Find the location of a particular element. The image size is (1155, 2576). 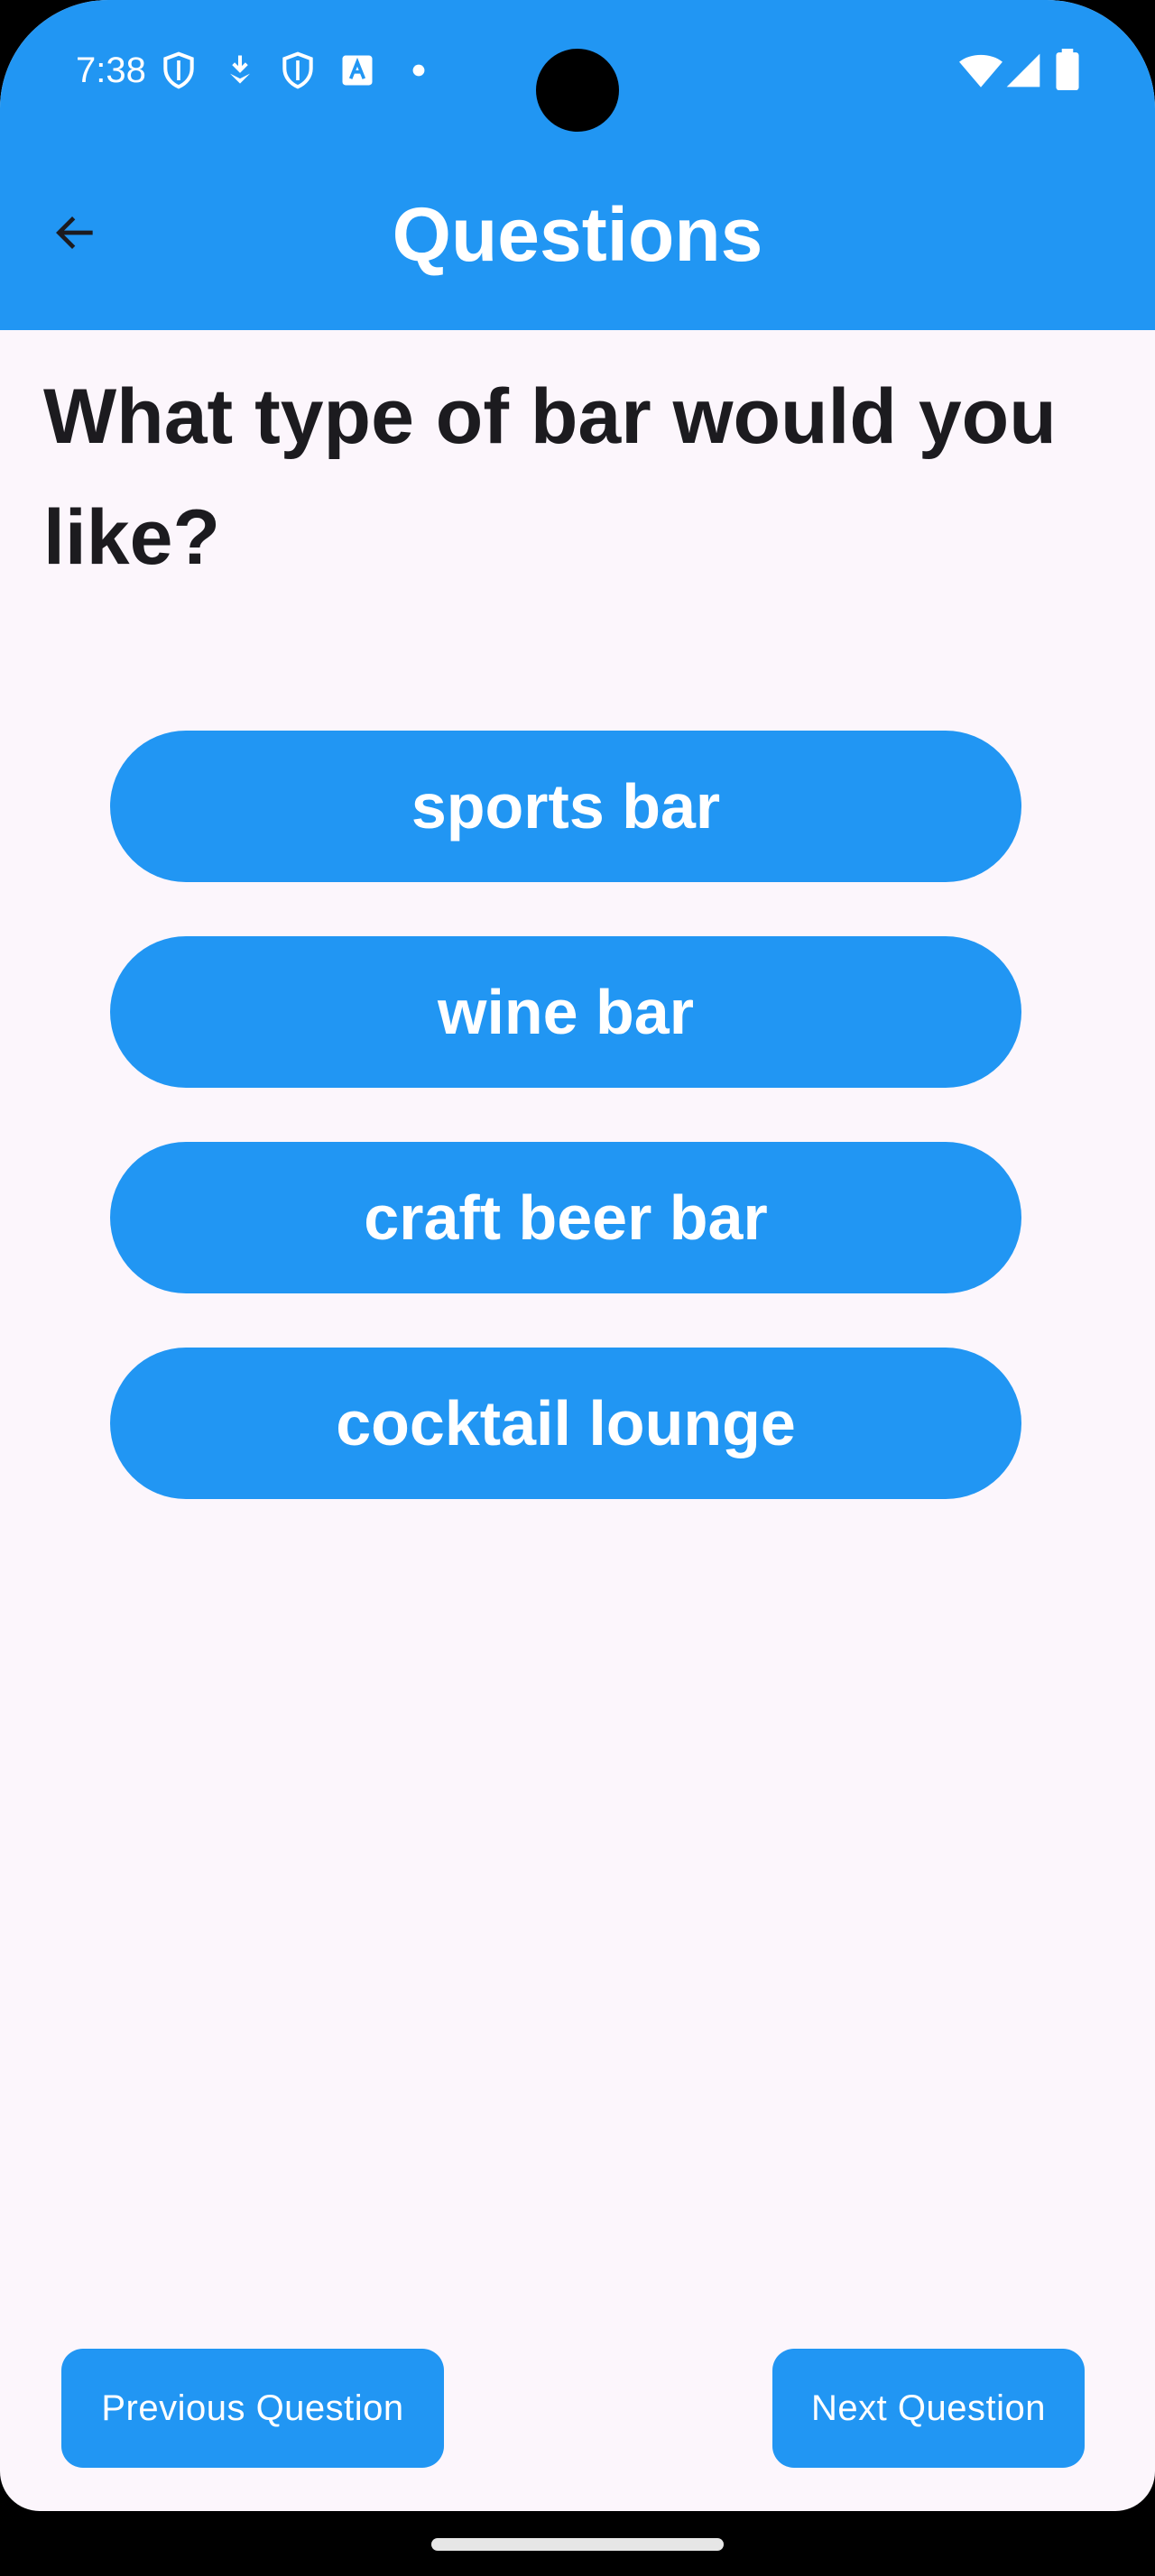

next-question-button: Next Question is located at coordinates (928, 2408).